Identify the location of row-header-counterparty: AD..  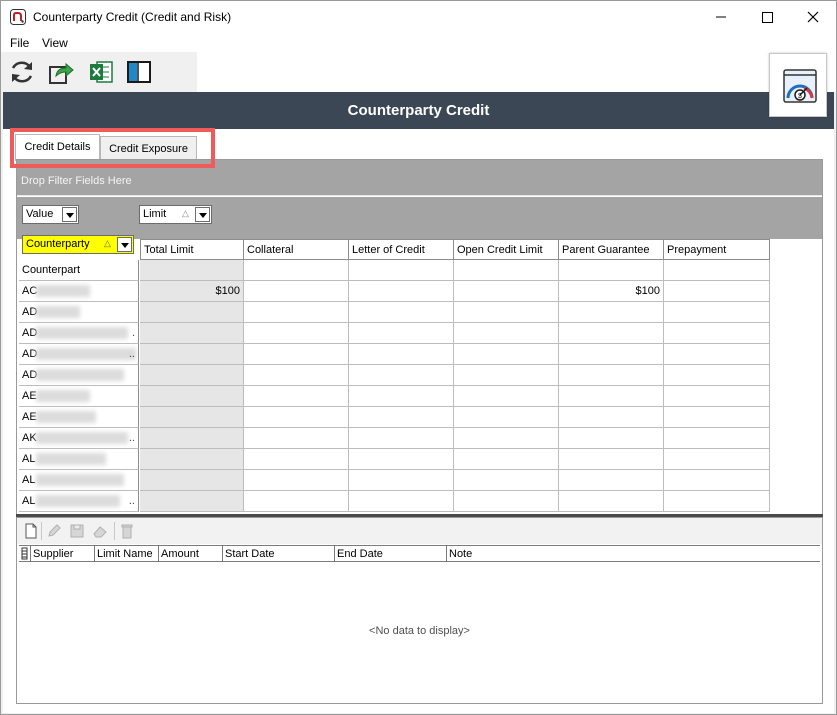
(79, 333).